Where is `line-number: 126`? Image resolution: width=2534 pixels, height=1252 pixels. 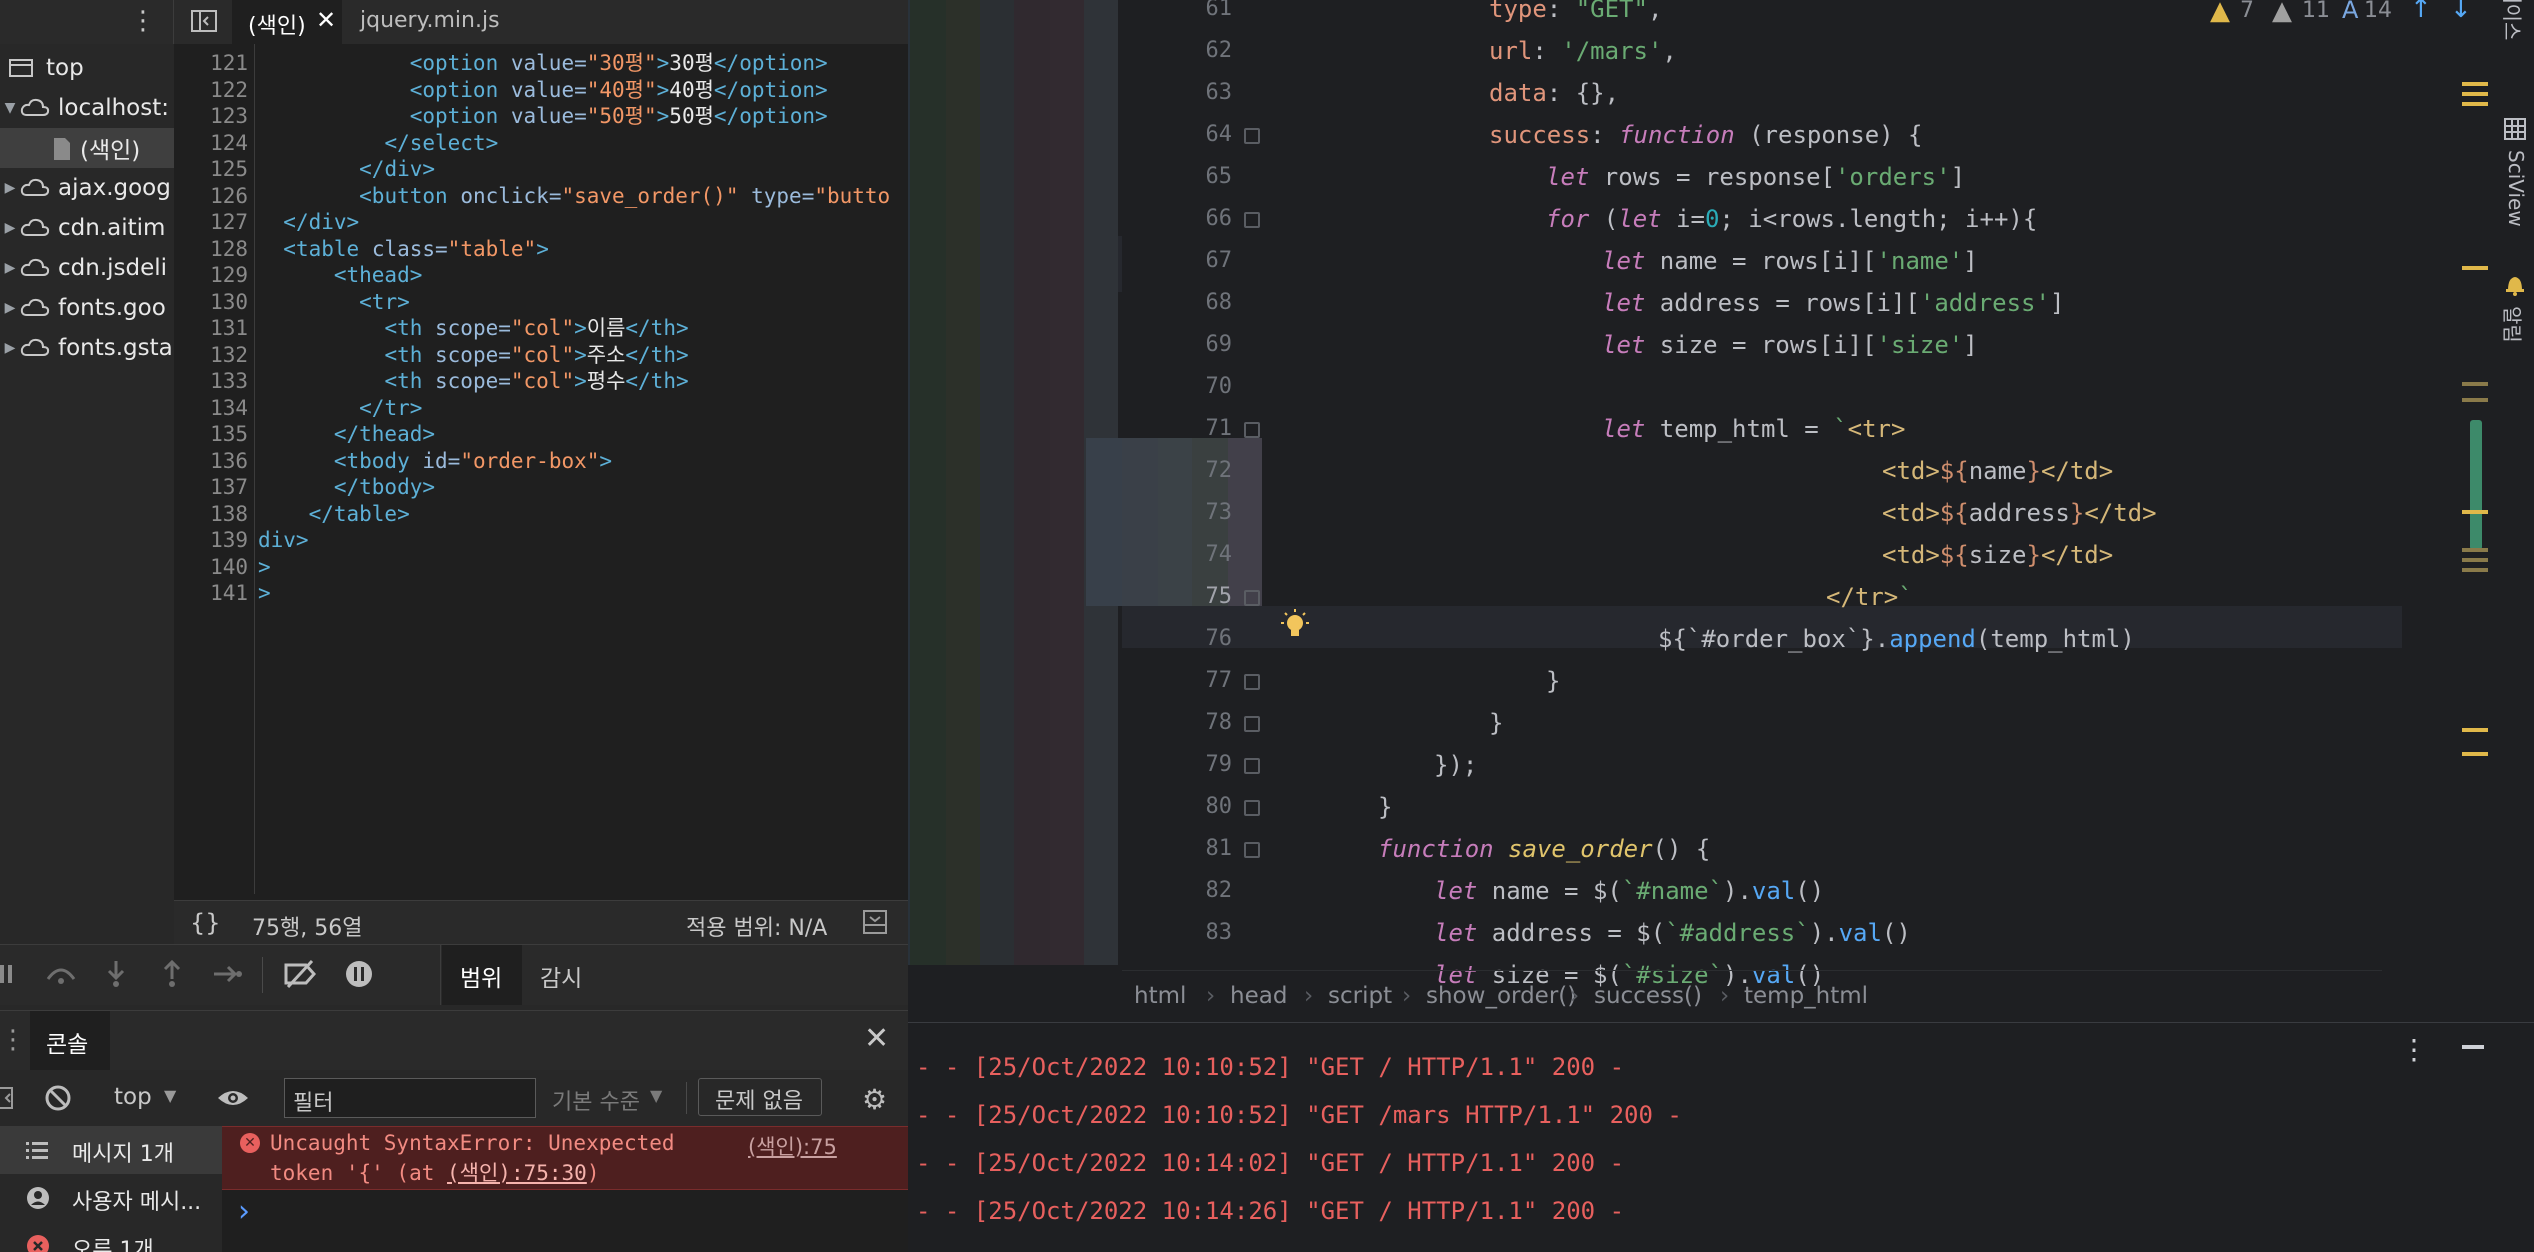
line-number: 126 is located at coordinates (211, 196).